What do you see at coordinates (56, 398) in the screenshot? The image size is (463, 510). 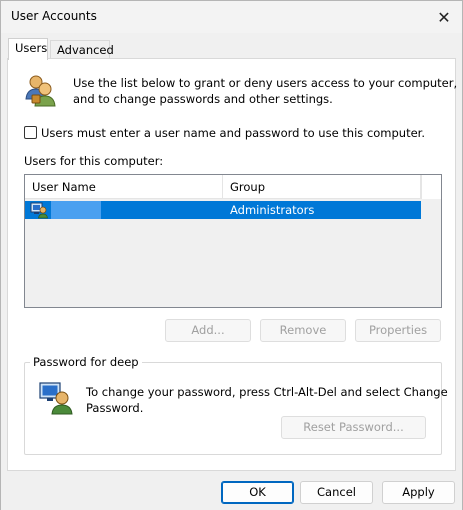 I see `user-monitor-icon` at bounding box center [56, 398].